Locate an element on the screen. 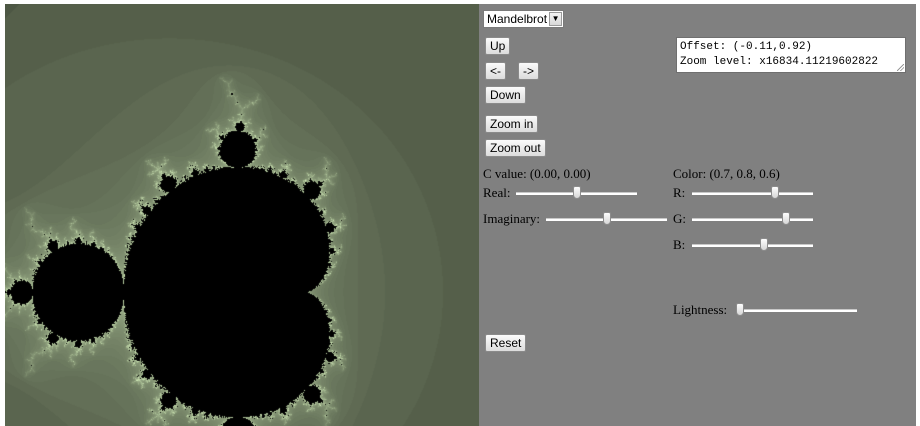 This screenshot has width=920, height=426. g-slider-track is located at coordinates (752, 219).